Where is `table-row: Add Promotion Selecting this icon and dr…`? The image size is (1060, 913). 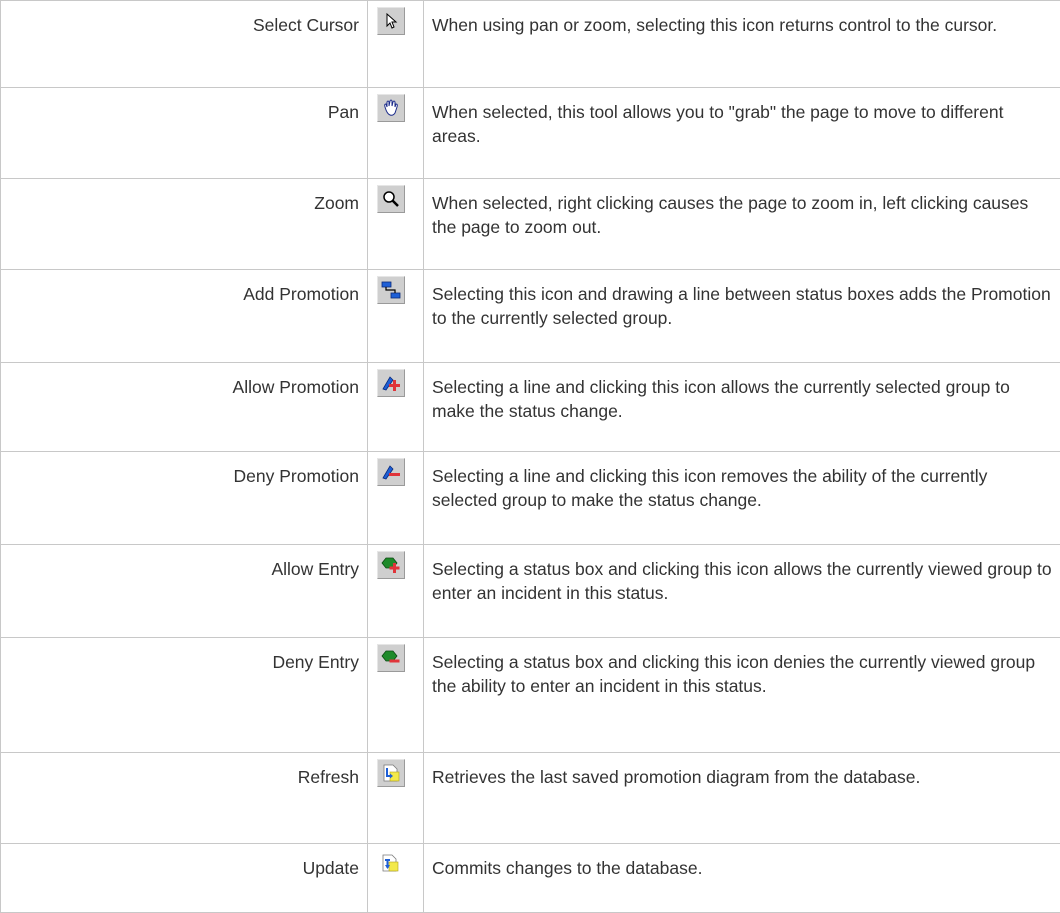
table-row: Add Promotion Selecting this icon and dr… is located at coordinates (530, 316).